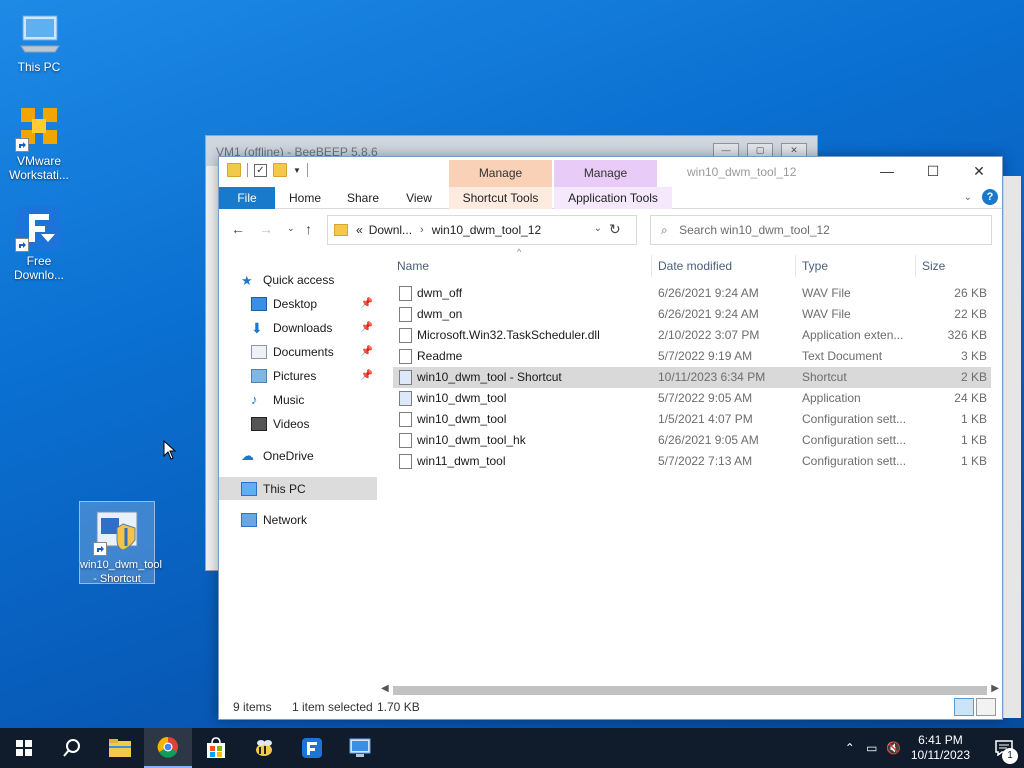  What do you see at coordinates (605, 173) in the screenshot?
I see `contextual-tab-manage-application: Manage` at bounding box center [605, 173].